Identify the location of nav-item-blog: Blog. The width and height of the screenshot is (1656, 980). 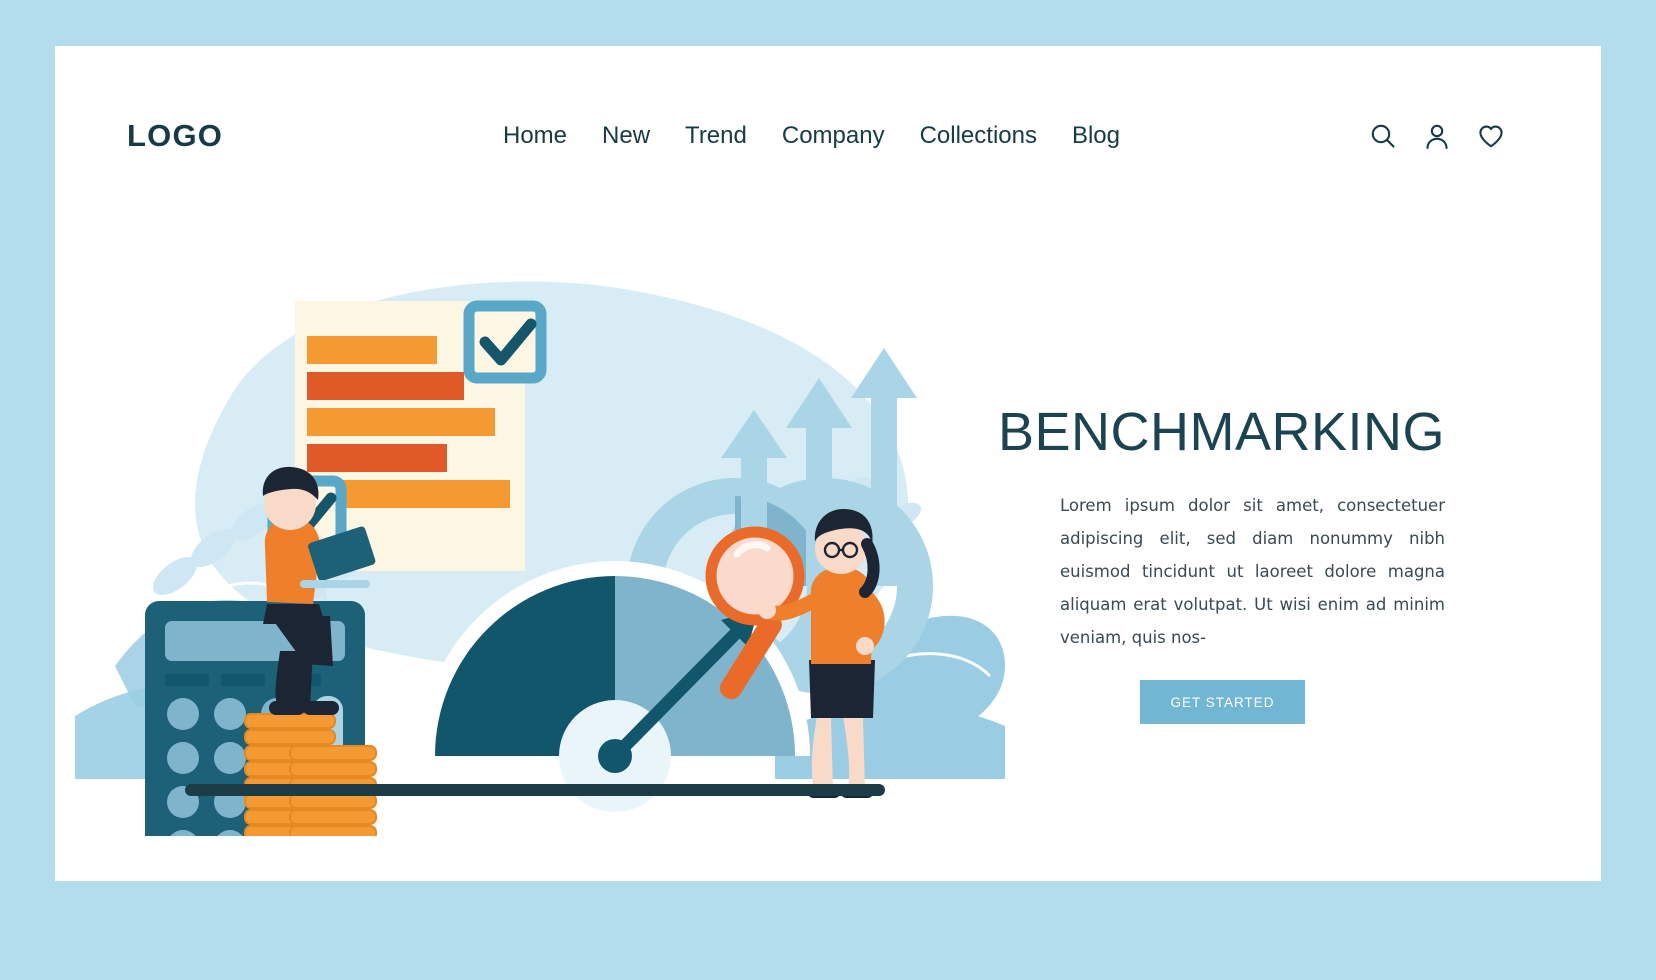
(1096, 136).